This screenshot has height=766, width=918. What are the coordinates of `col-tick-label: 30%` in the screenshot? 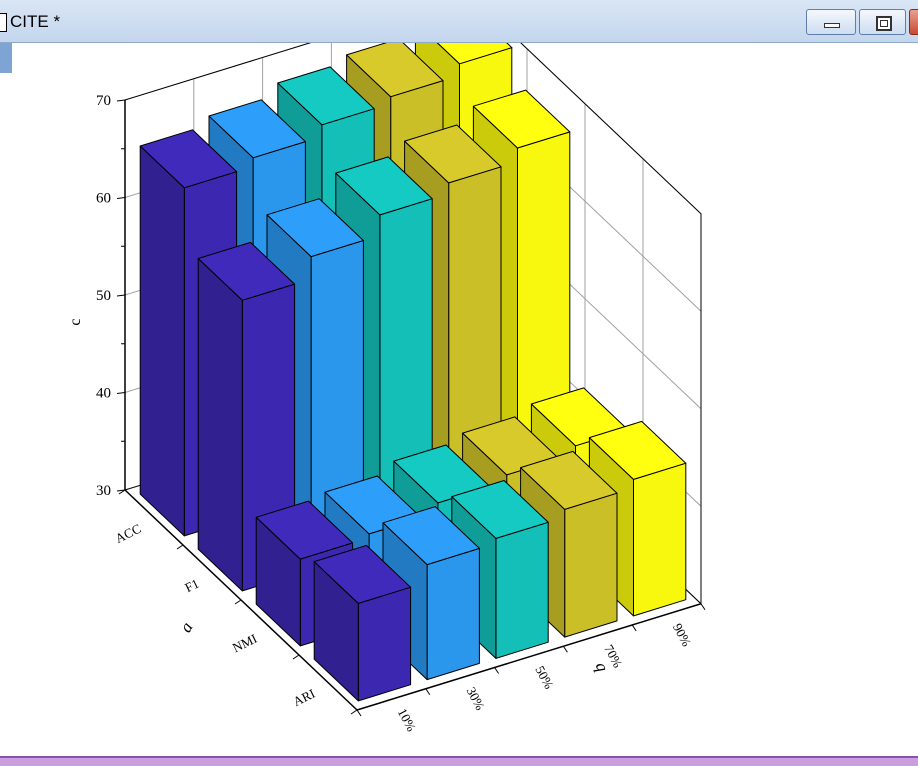 It's located at (476, 698).